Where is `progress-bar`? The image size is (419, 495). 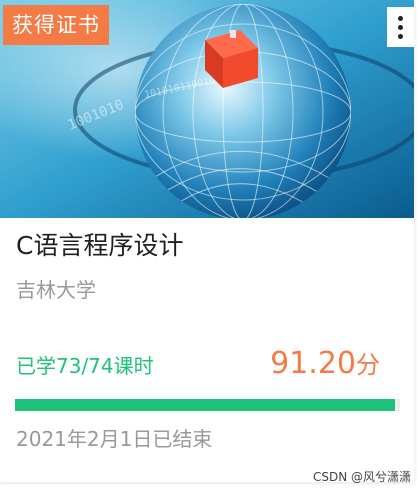
progress-bar is located at coordinates (207, 405).